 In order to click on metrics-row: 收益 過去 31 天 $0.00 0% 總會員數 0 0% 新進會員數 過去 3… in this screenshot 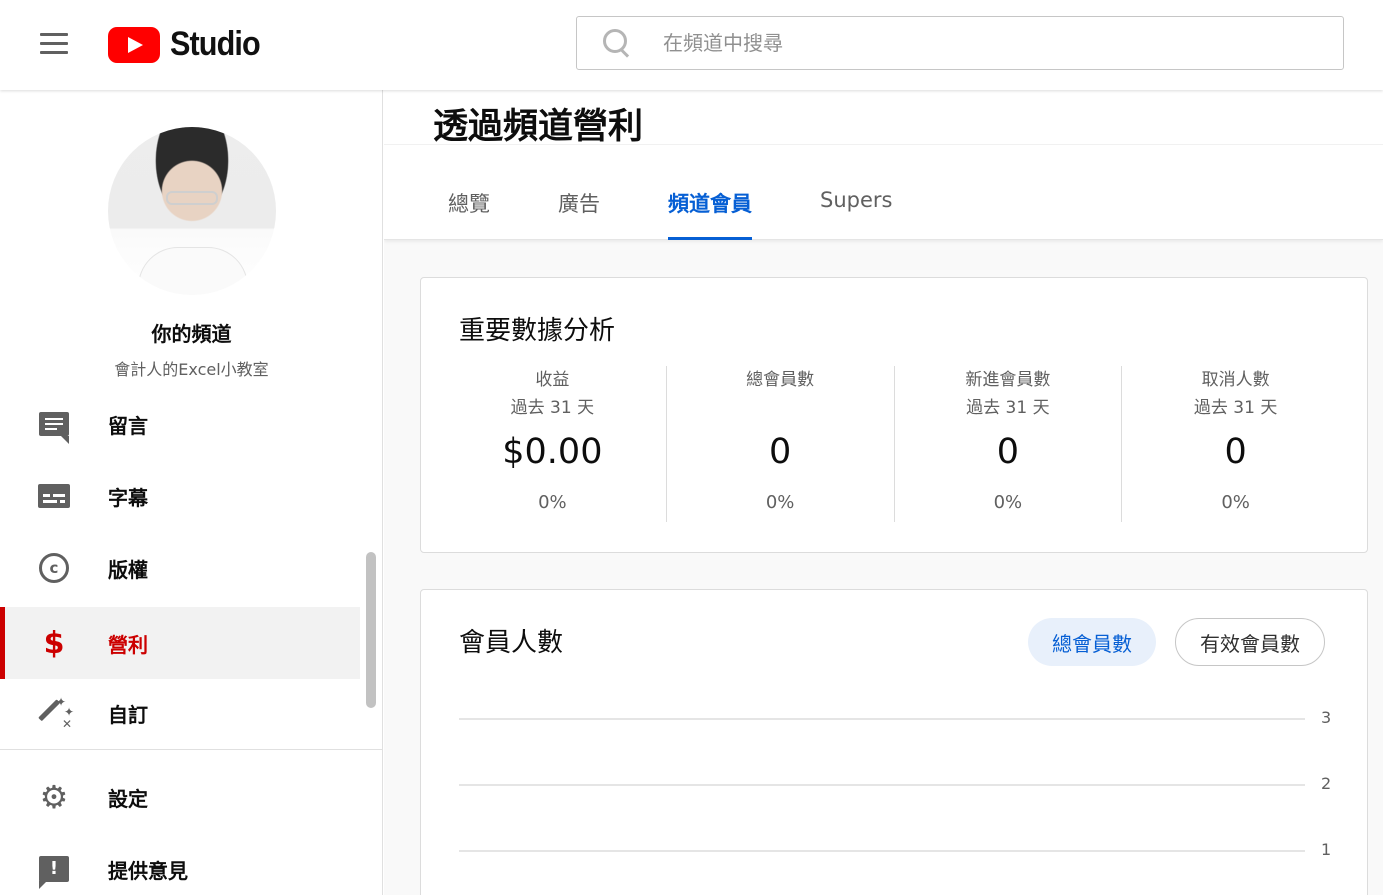, I will do `click(894, 444)`.